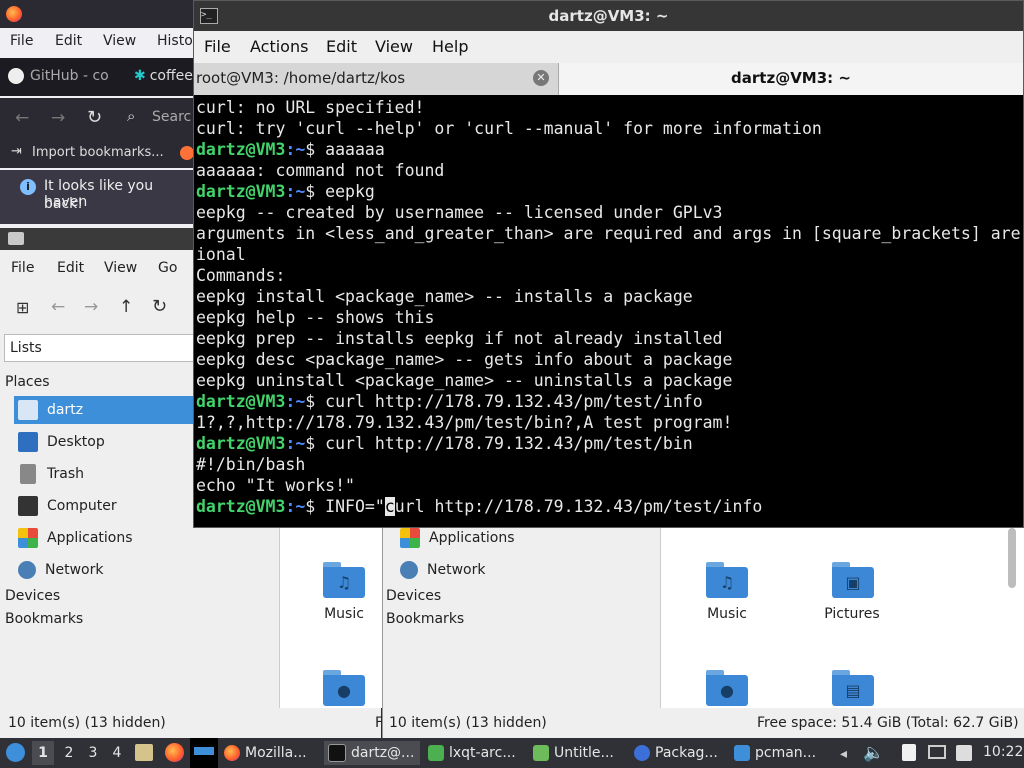 Image resolution: width=1024 pixels, height=768 pixels. I want to click on new-tab-icon: ⊞, so click(22, 307).